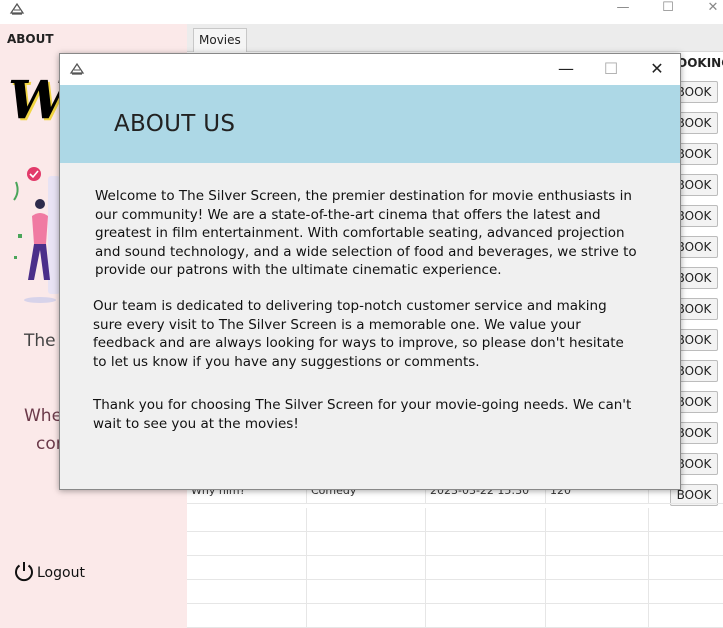 The height and width of the screenshot is (628, 723). I want to click on sidebar-section-label: ABOUT, so click(30, 39).